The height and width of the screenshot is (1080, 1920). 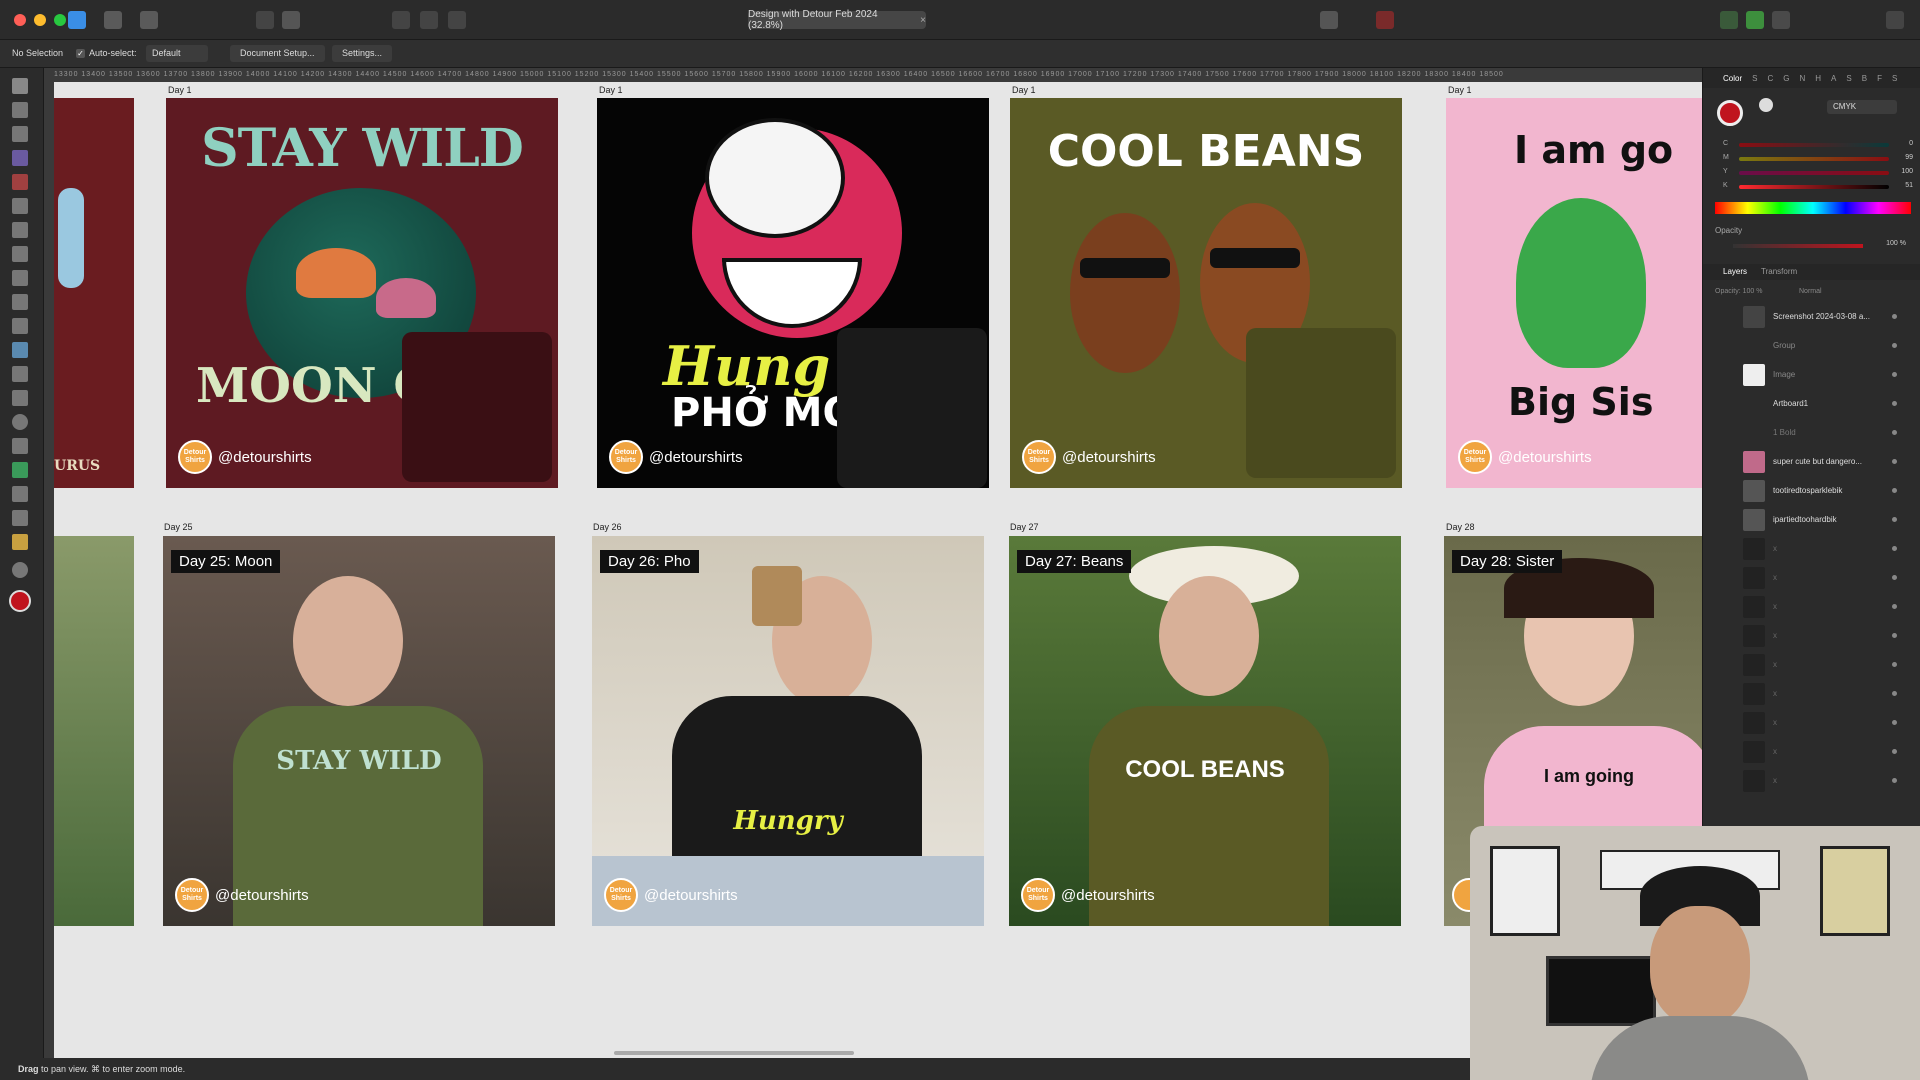 I want to click on cyan-slider: C 0, so click(x=1818, y=145).